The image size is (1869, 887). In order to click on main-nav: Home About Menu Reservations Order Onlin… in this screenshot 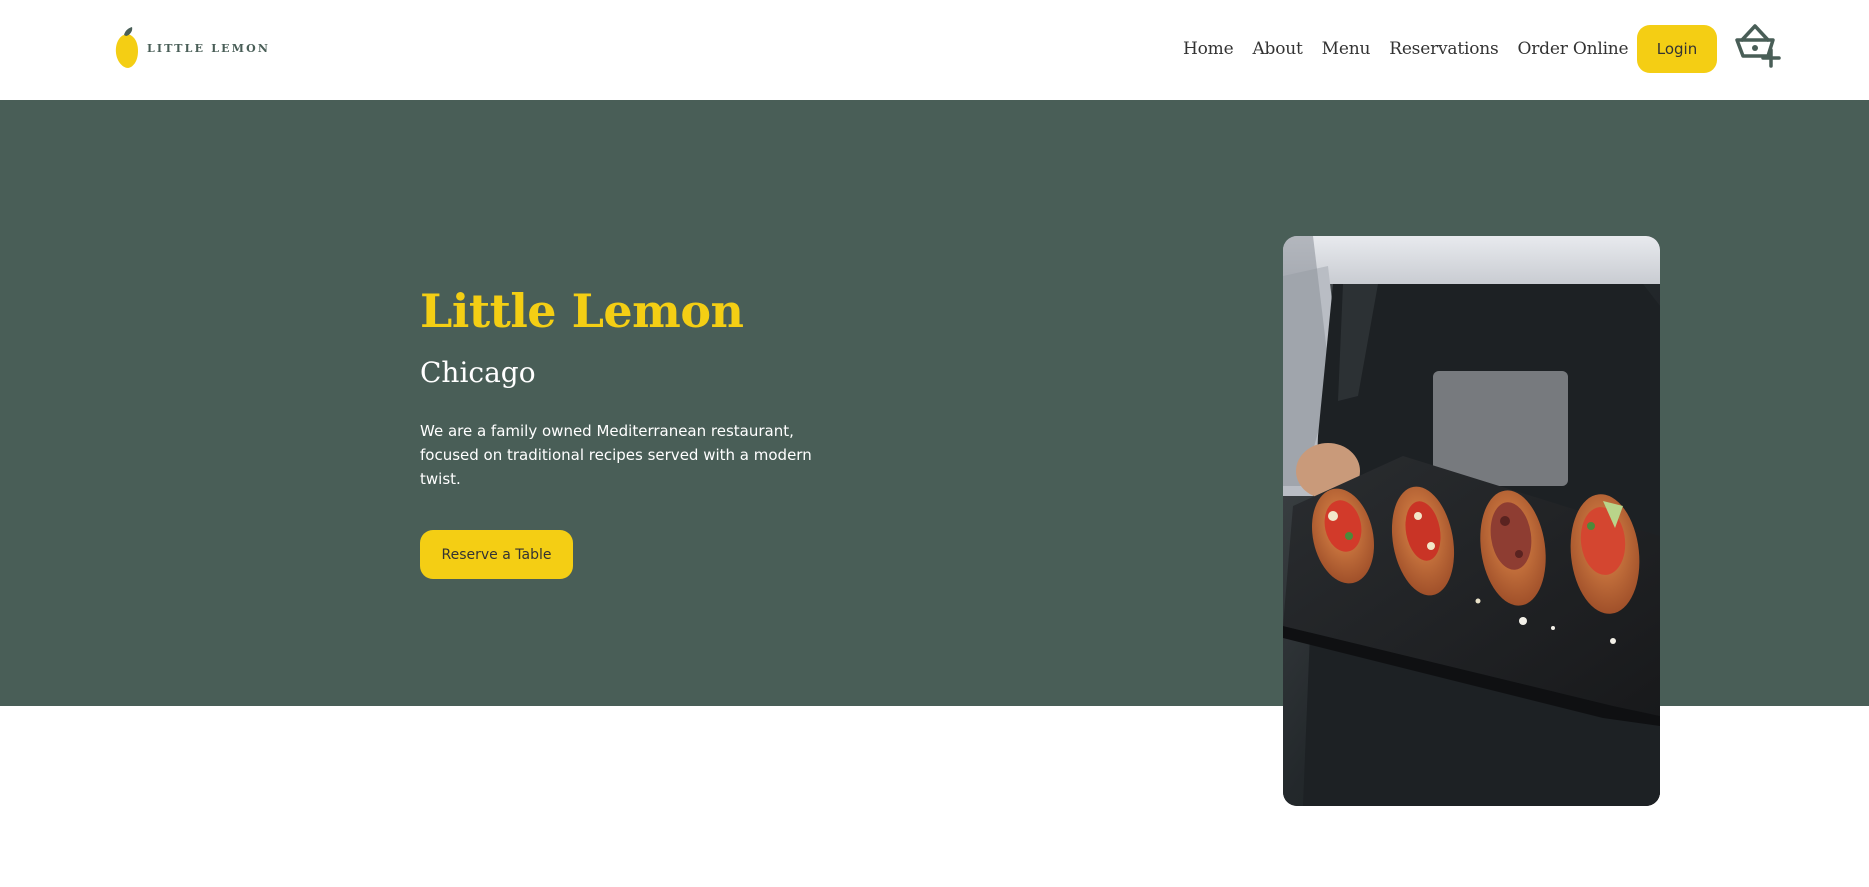, I will do `click(1406, 49)`.